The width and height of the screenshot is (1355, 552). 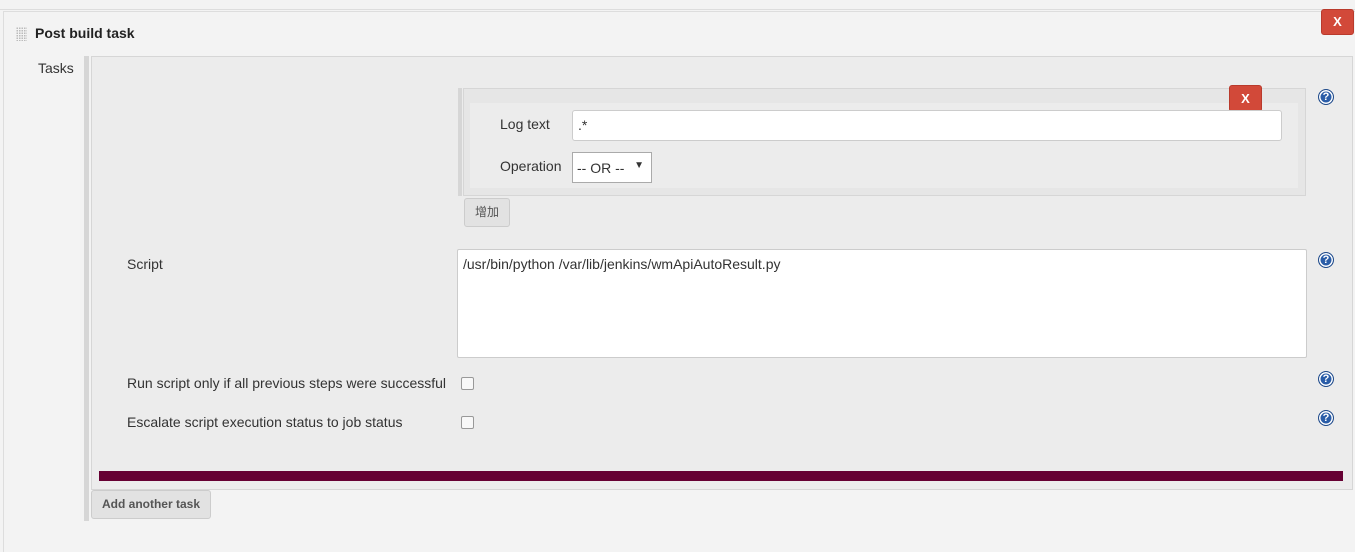 What do you see at coordinates (677, 5) in the screenshot?
I see `top-divider` at bounding box center [677, 5].